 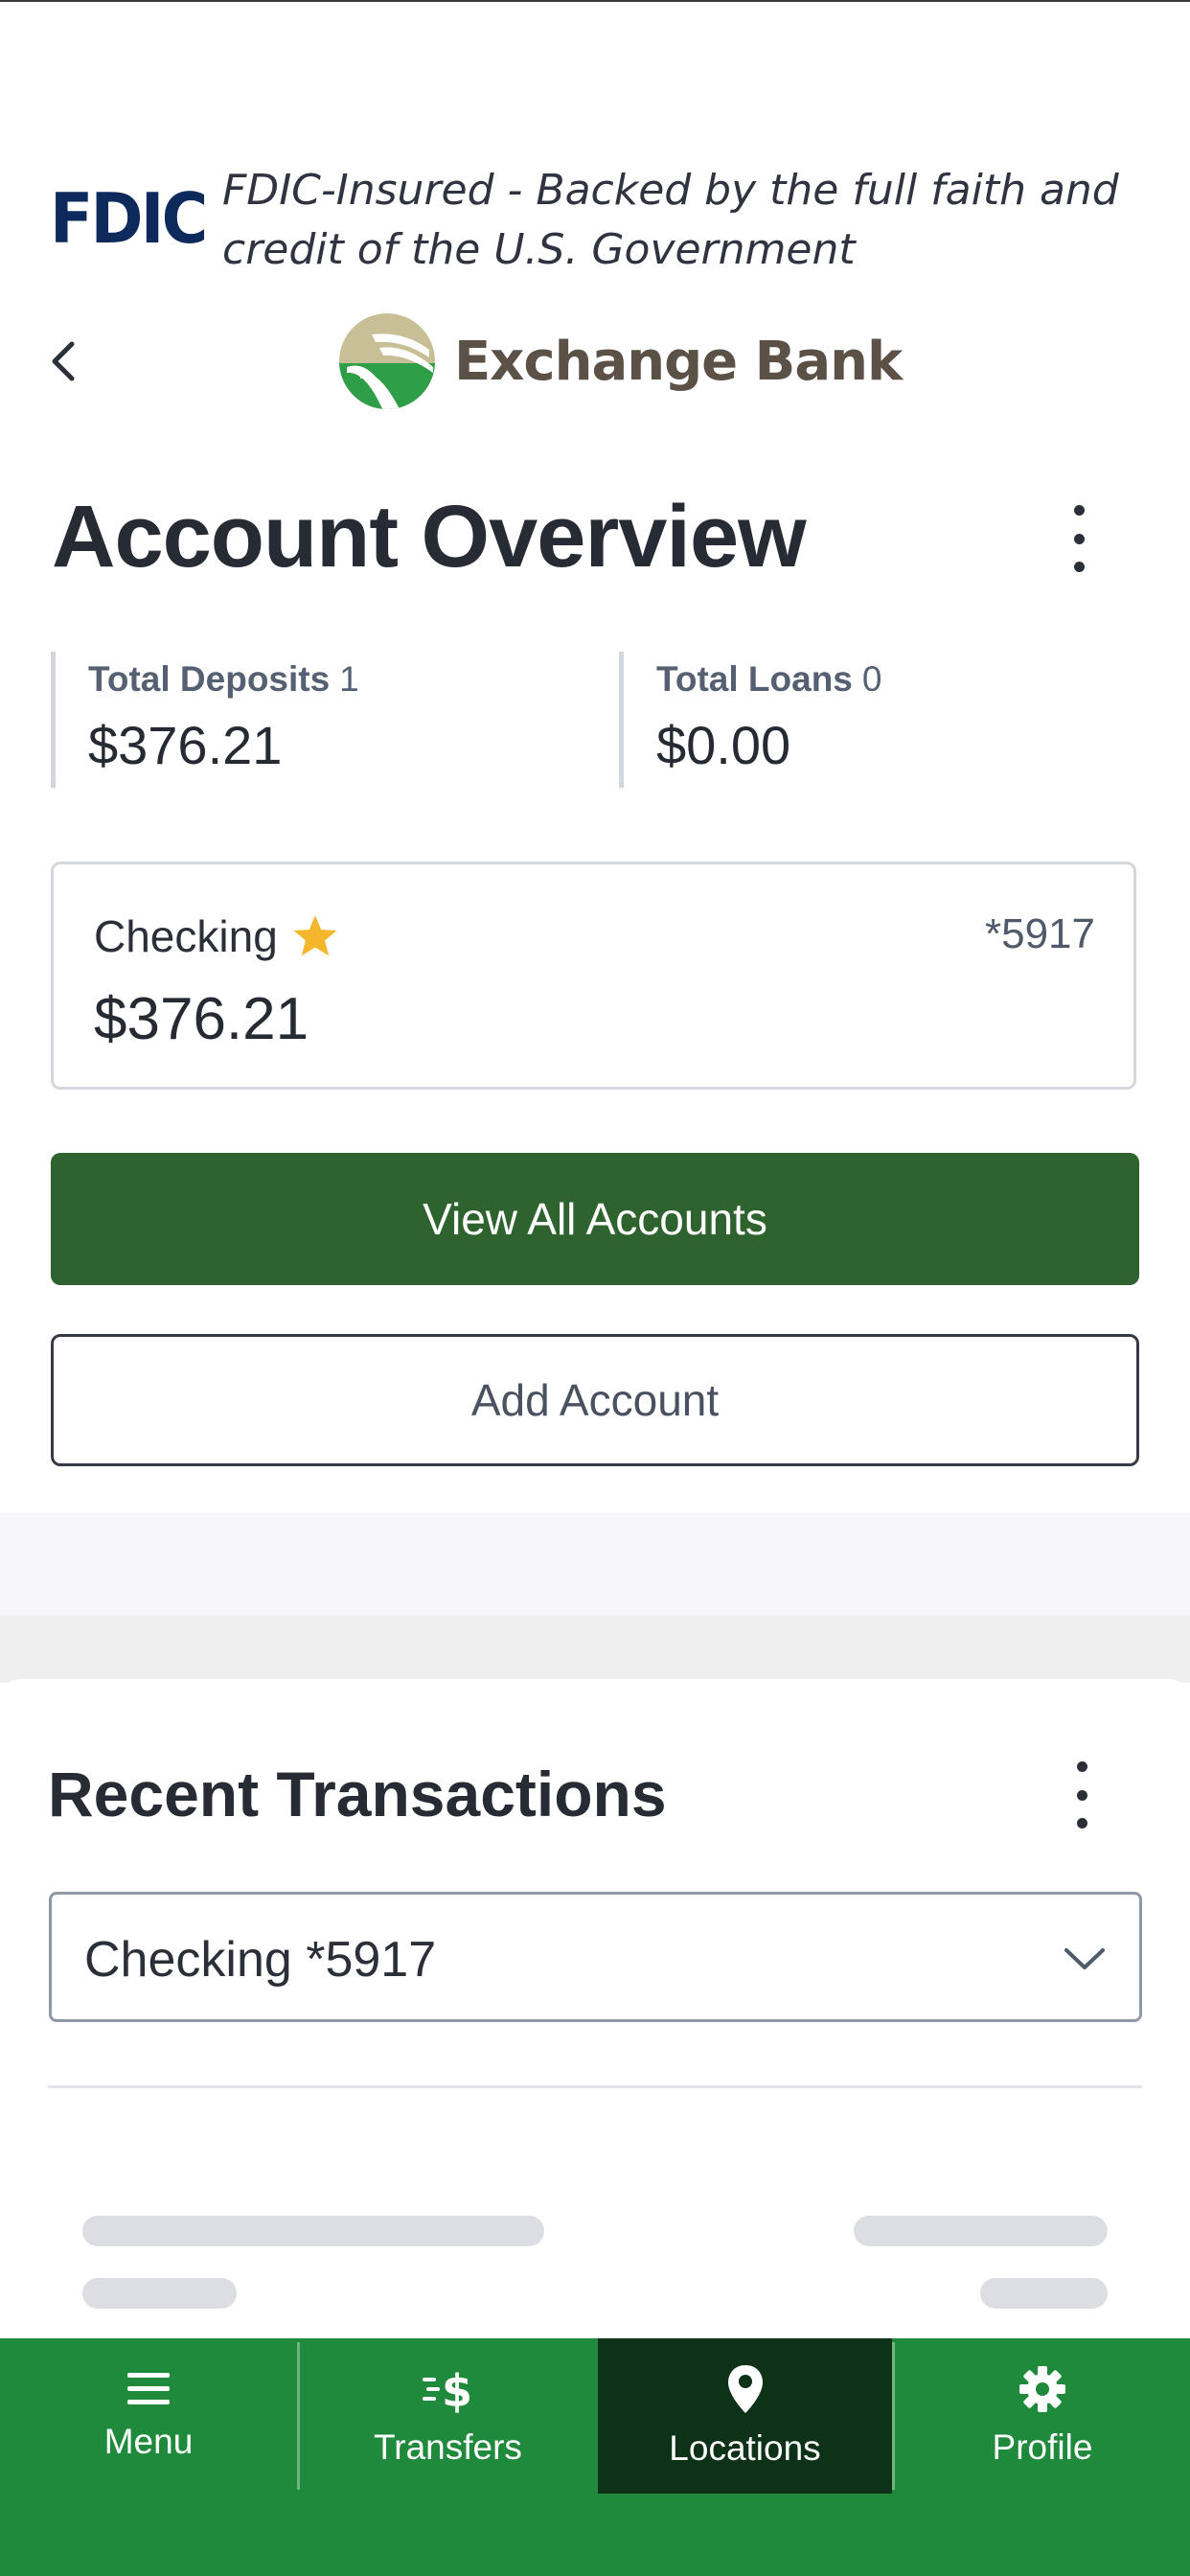 I want to click on transactions-more-button, so click(x=1081, y=1794).